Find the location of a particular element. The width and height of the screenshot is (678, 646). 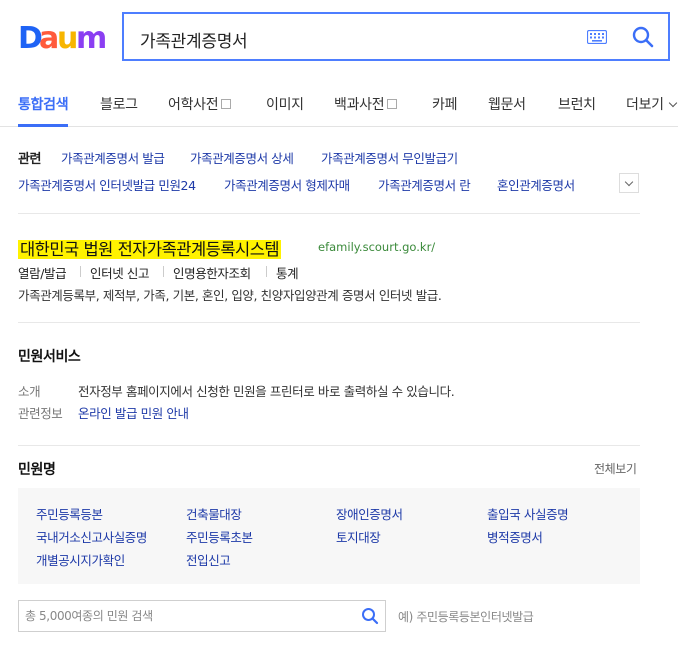

related-link: 가족관계증명서 무인발급기 is located at coordinates (389, 157).